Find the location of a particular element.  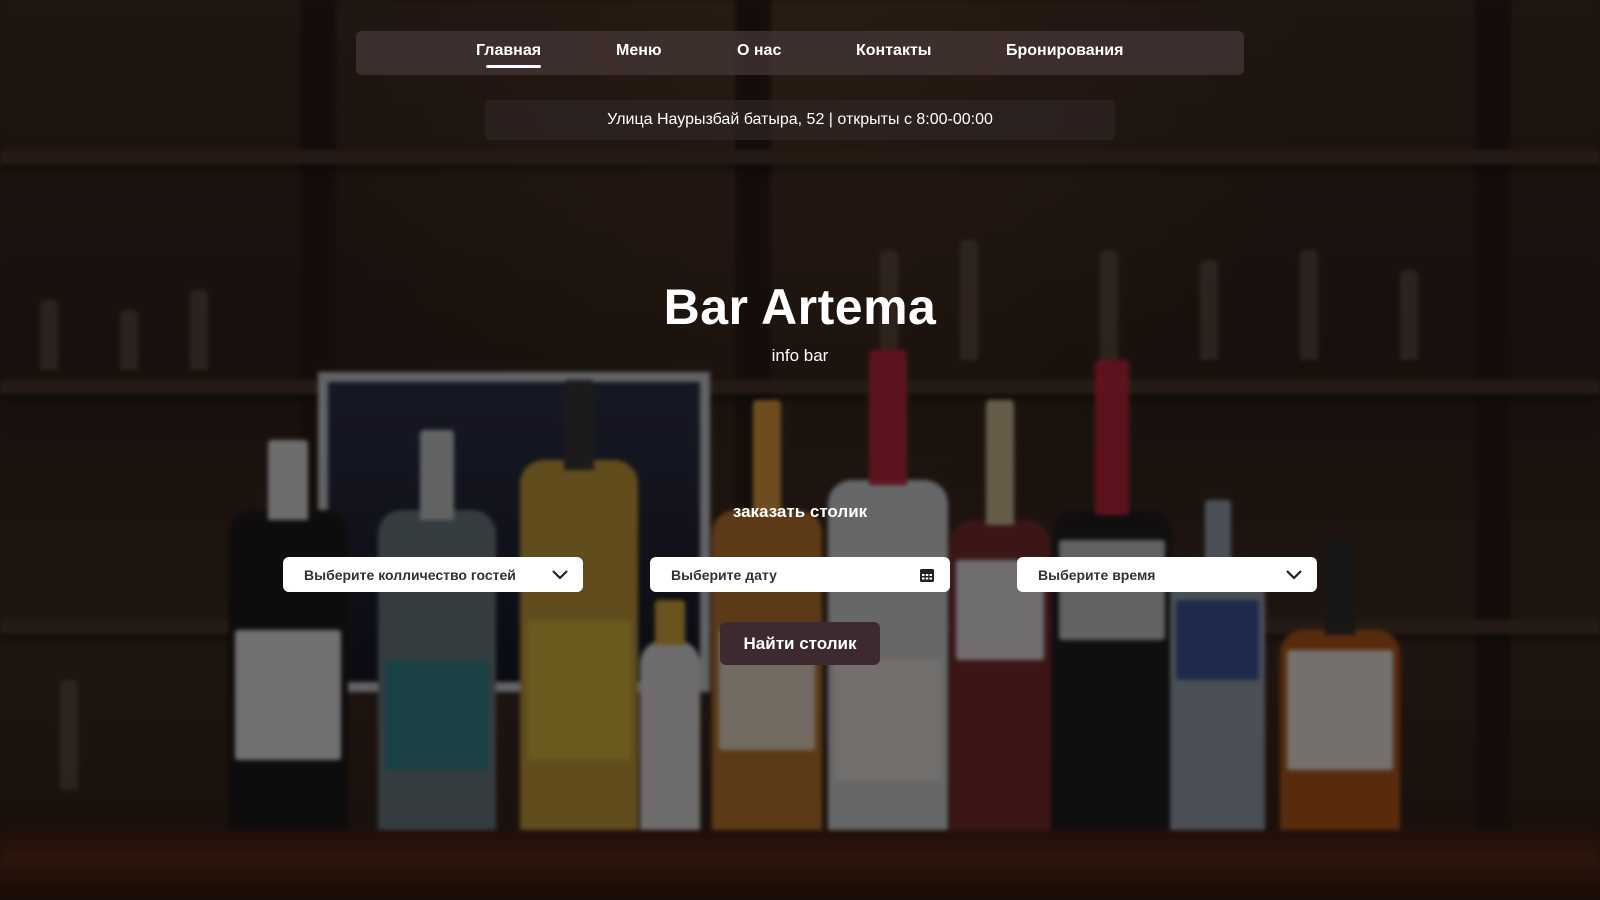

guests-select: Выберите колличество гостей is located at coordinates (433, 574).